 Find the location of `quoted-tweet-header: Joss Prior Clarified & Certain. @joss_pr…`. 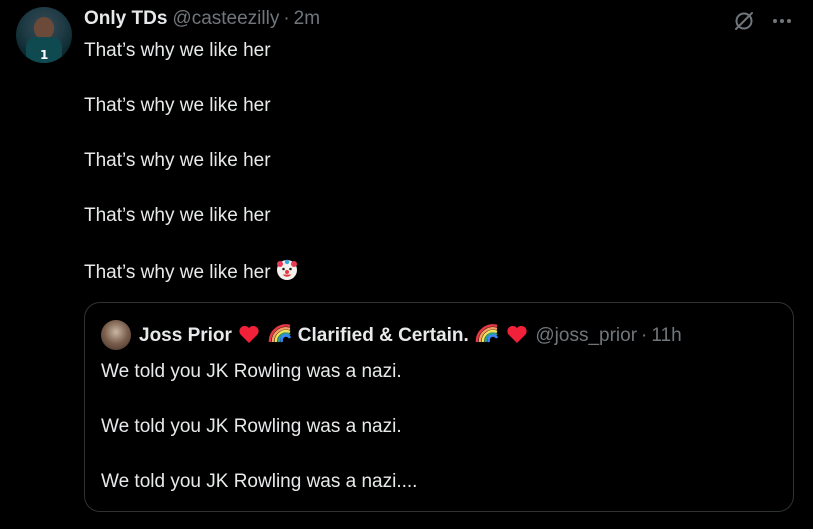

quoted-tweet-header: Joss Prior Clarified & Certain. @joss_pr… is located at coordinates (410, 336).